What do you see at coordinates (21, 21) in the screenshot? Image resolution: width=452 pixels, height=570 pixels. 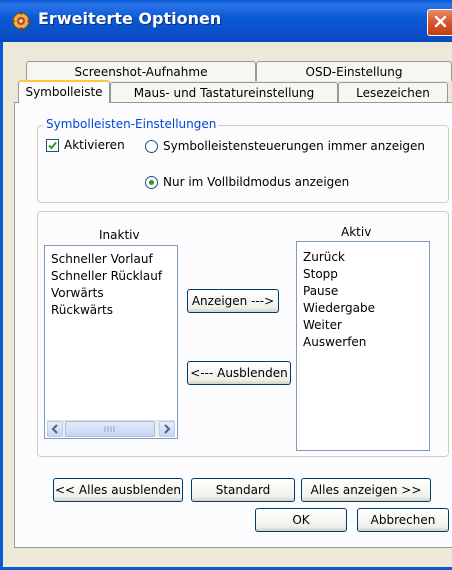 I see `settings-gear-icon` at bounding box center [21, 21].